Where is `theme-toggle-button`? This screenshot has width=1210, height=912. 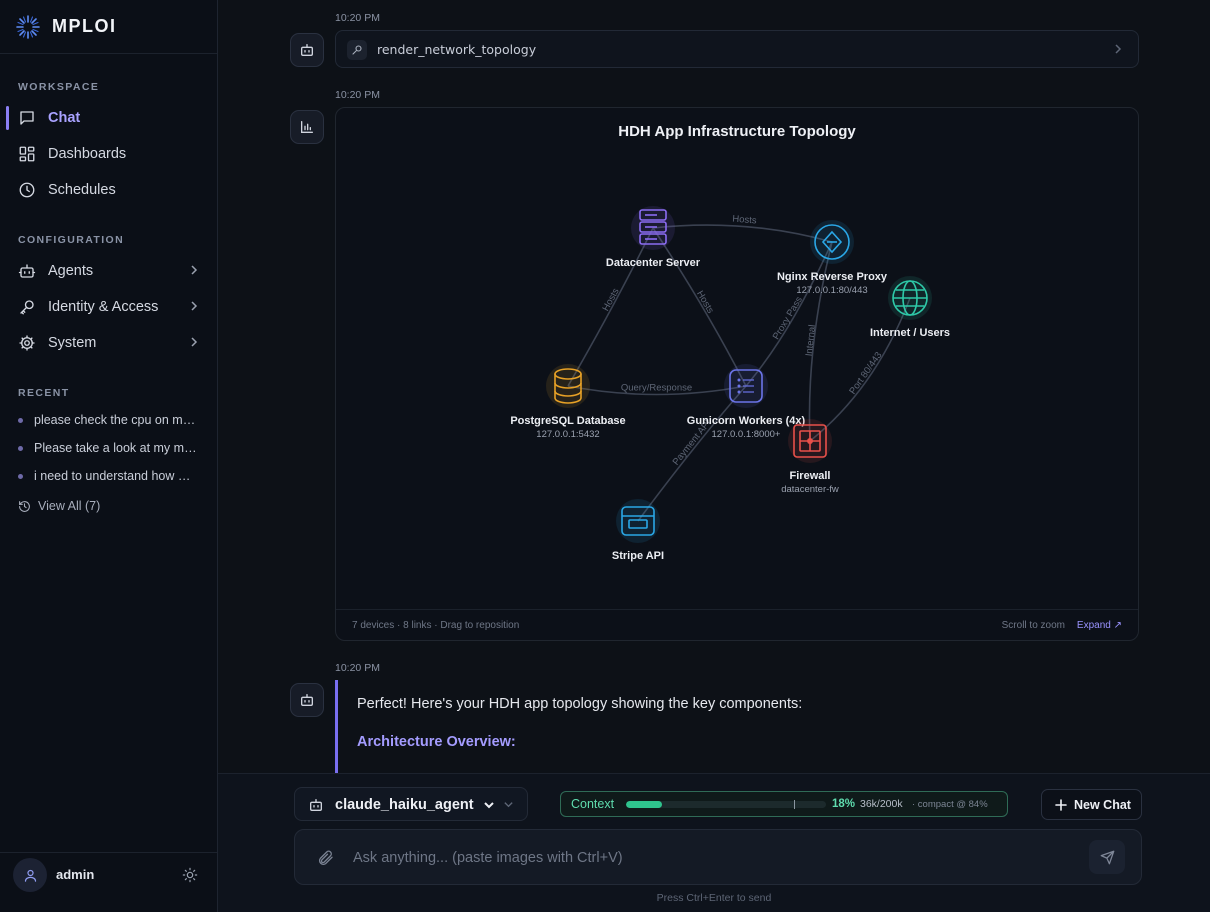 theme-toggle-button is located at coordinates (191, 876).